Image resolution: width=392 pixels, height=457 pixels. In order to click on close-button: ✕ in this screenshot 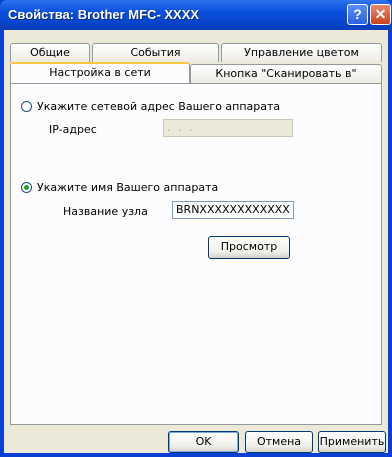, I will do `click(380, 14)`.